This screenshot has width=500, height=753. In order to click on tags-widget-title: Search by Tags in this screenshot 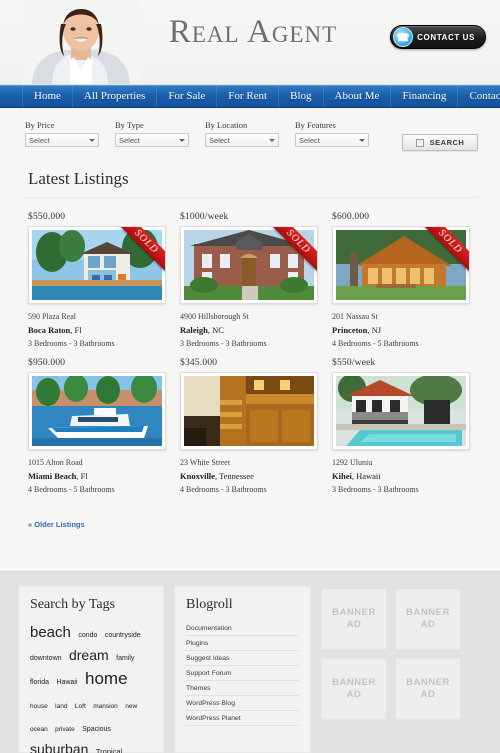, I will do `click(73, 604)`.